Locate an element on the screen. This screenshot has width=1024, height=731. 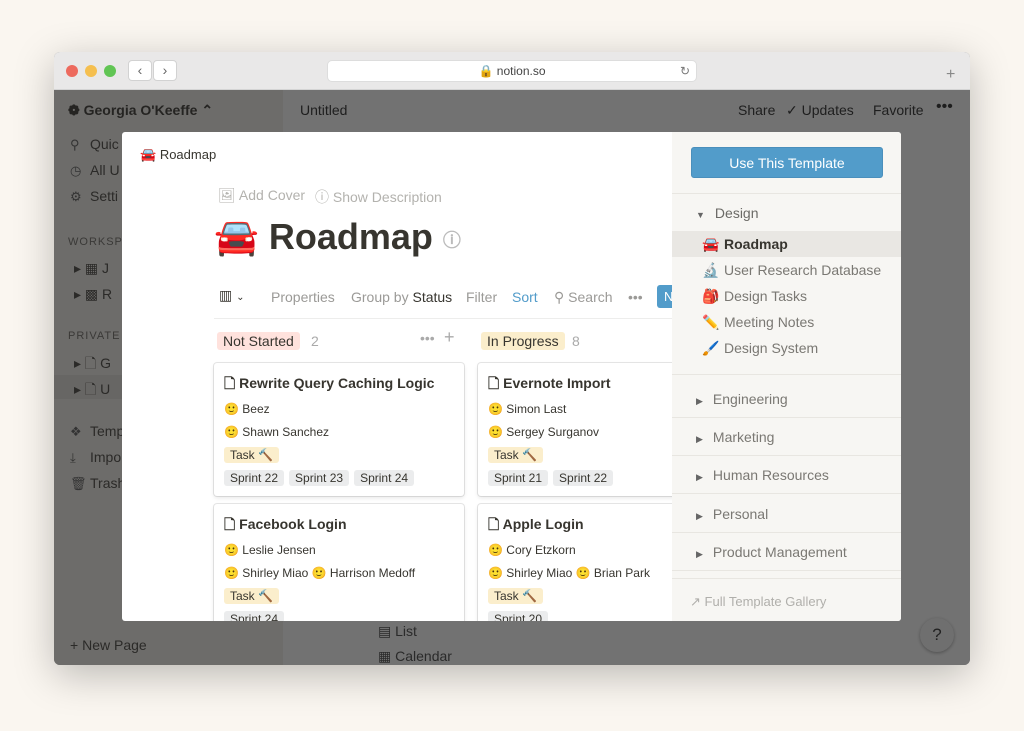
category-label: Personal is located at coordinates (740, 514).